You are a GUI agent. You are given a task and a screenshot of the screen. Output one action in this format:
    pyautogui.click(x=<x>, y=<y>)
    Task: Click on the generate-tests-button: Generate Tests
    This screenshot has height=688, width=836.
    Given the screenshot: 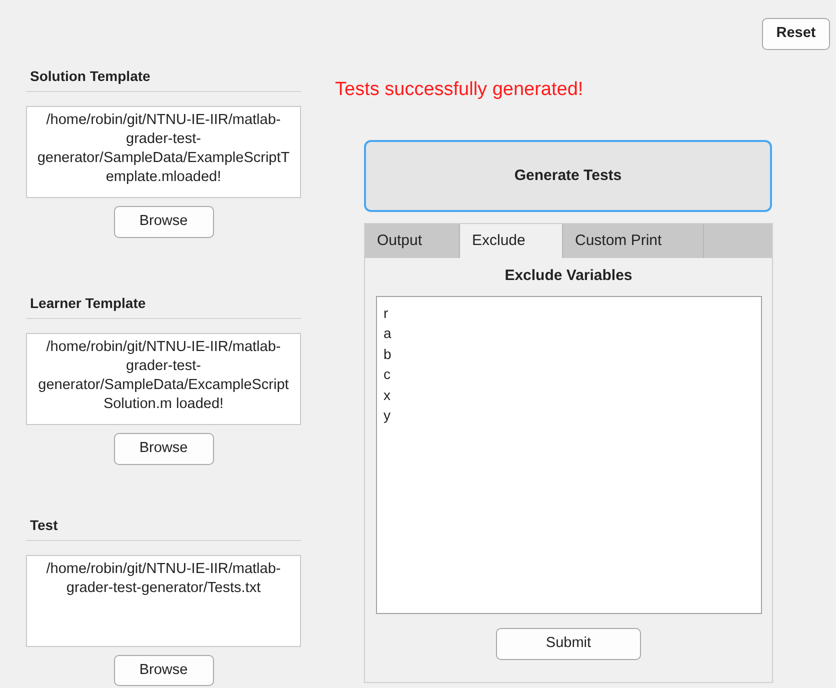 What is the action you would take?
    pyautogui.click(x=568, y=176)
    